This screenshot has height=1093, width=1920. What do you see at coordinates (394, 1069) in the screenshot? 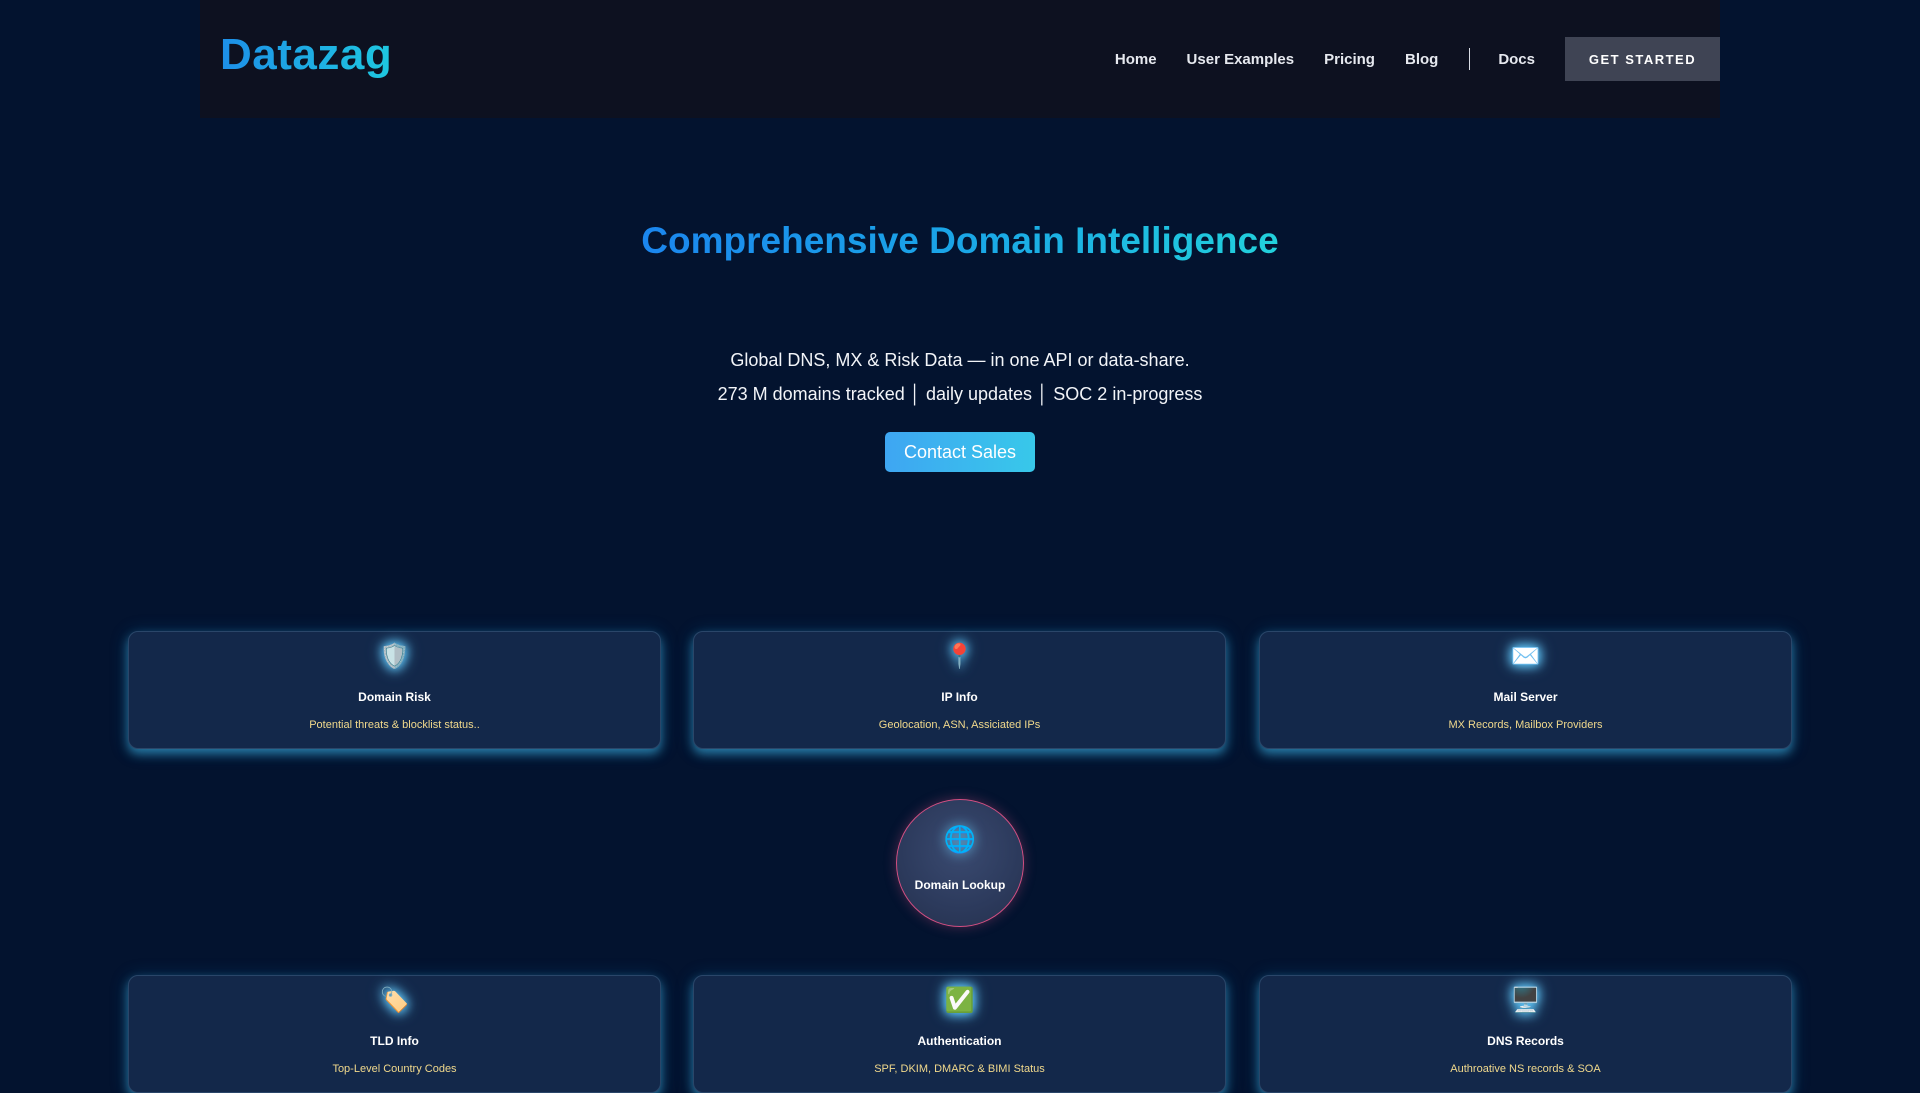
I see `card-description: Top-Level Country Codes` at bounding box center [394, 1069].